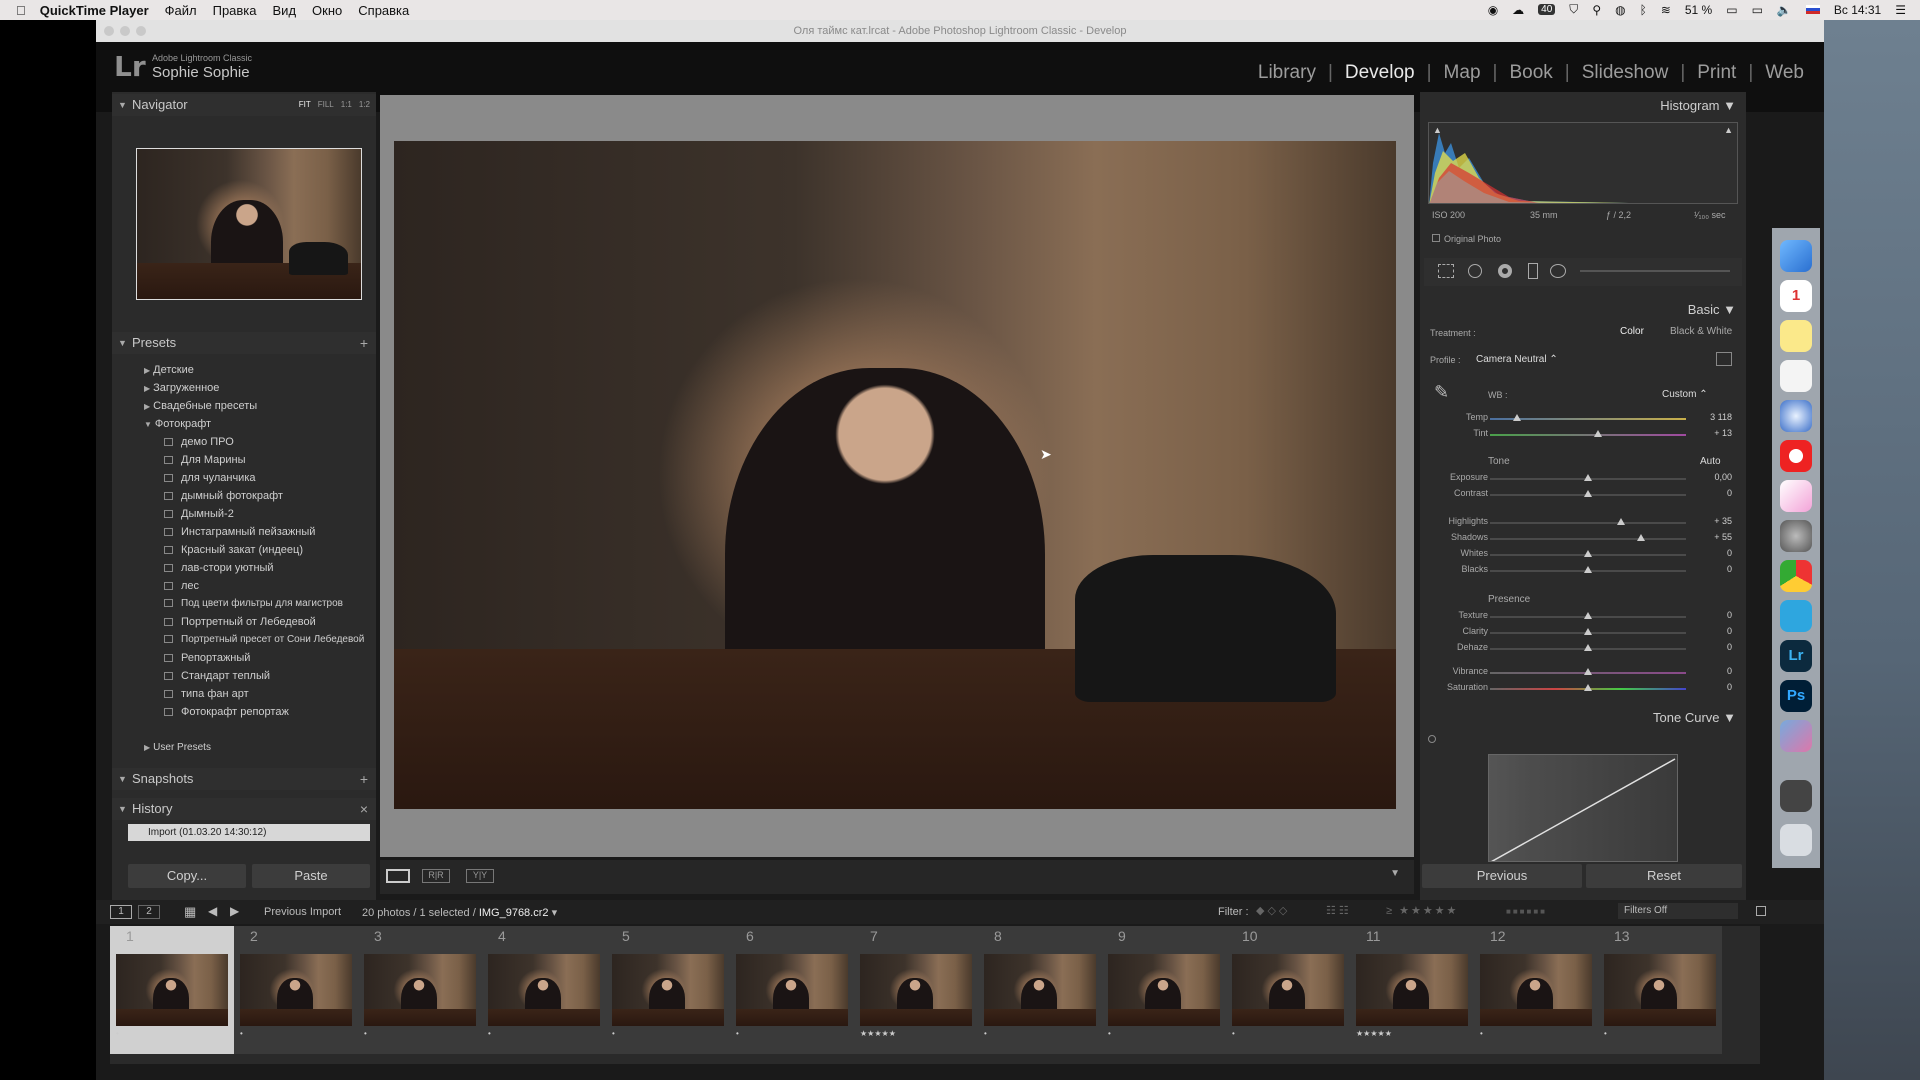 This screenshot has height=1080, width=1920. What do you see at coordinates (121, 912) in the screenshot?
I see `monitor-1-icon: 1` at bounding box center [121, 912].